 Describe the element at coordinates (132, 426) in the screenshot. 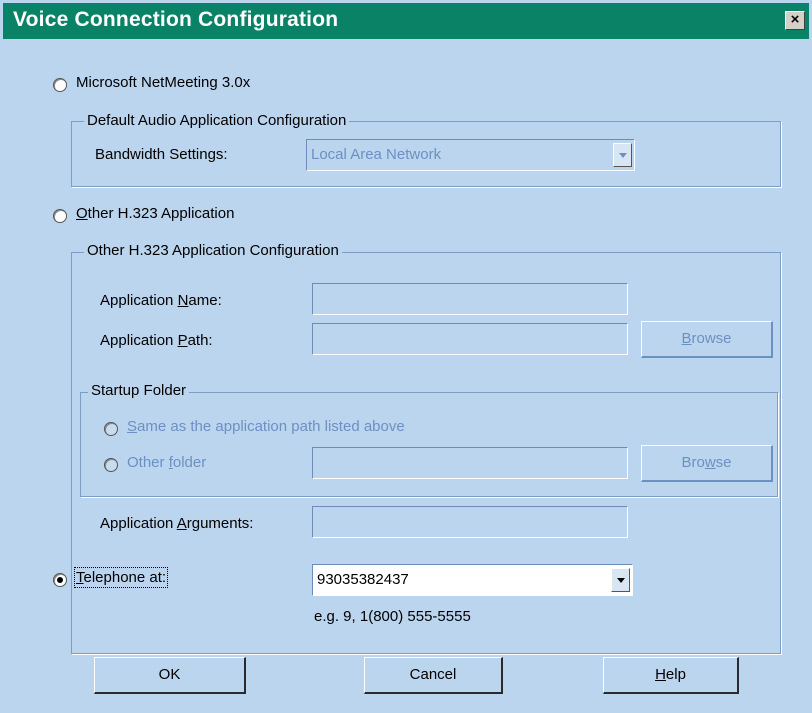

I see `same-path-accel: S` at that location.